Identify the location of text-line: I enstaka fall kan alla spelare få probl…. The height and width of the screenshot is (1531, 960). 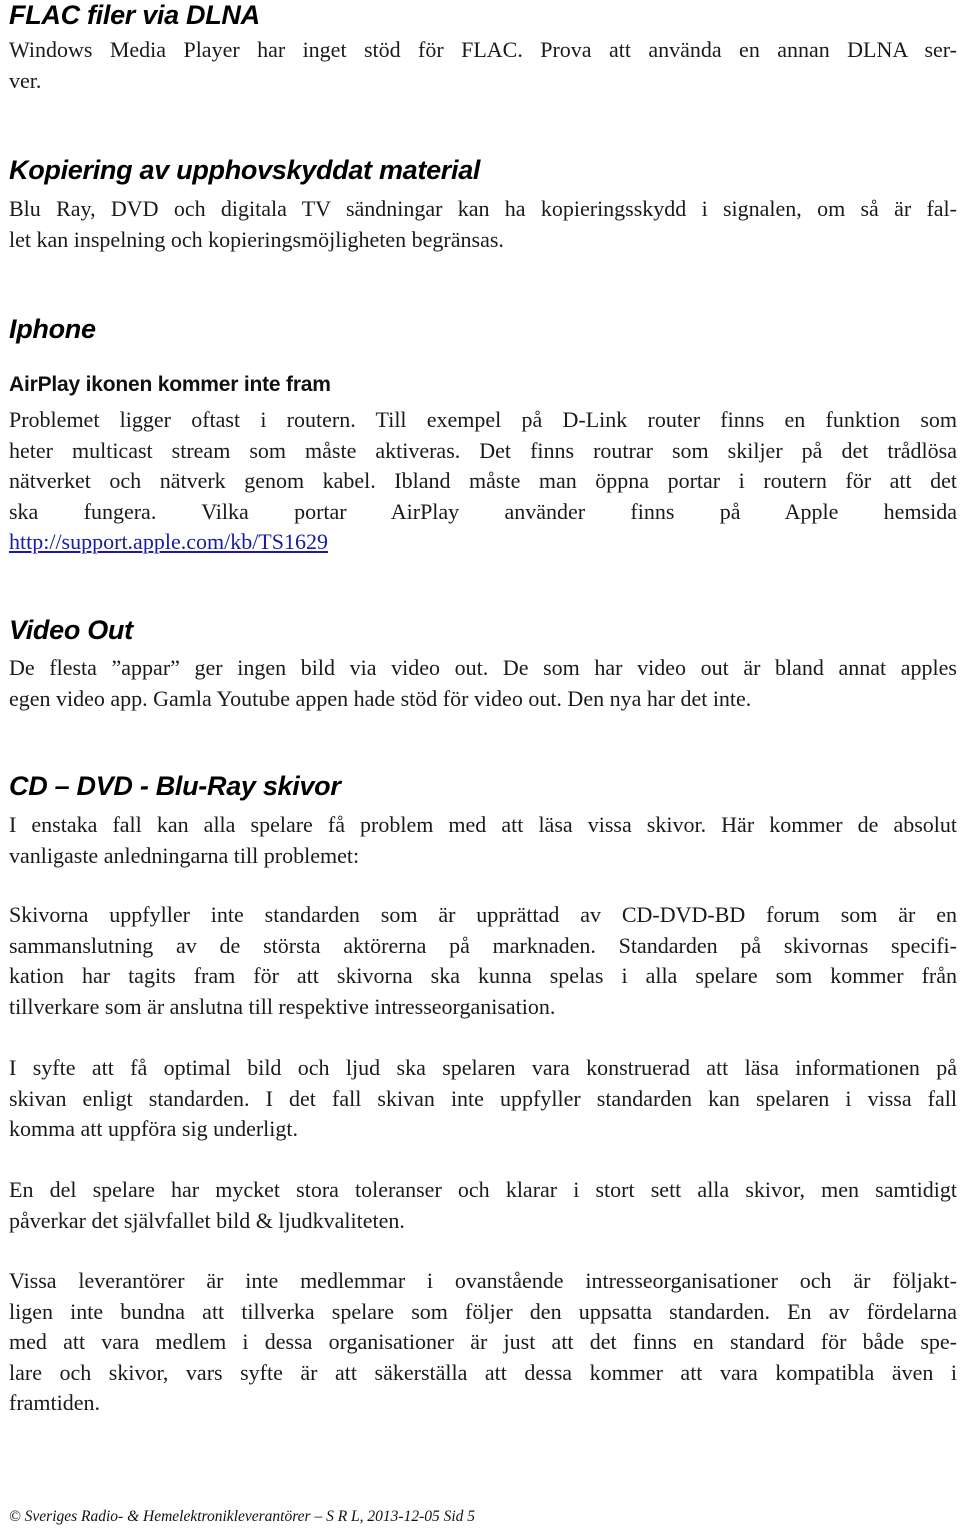
(483, 824).